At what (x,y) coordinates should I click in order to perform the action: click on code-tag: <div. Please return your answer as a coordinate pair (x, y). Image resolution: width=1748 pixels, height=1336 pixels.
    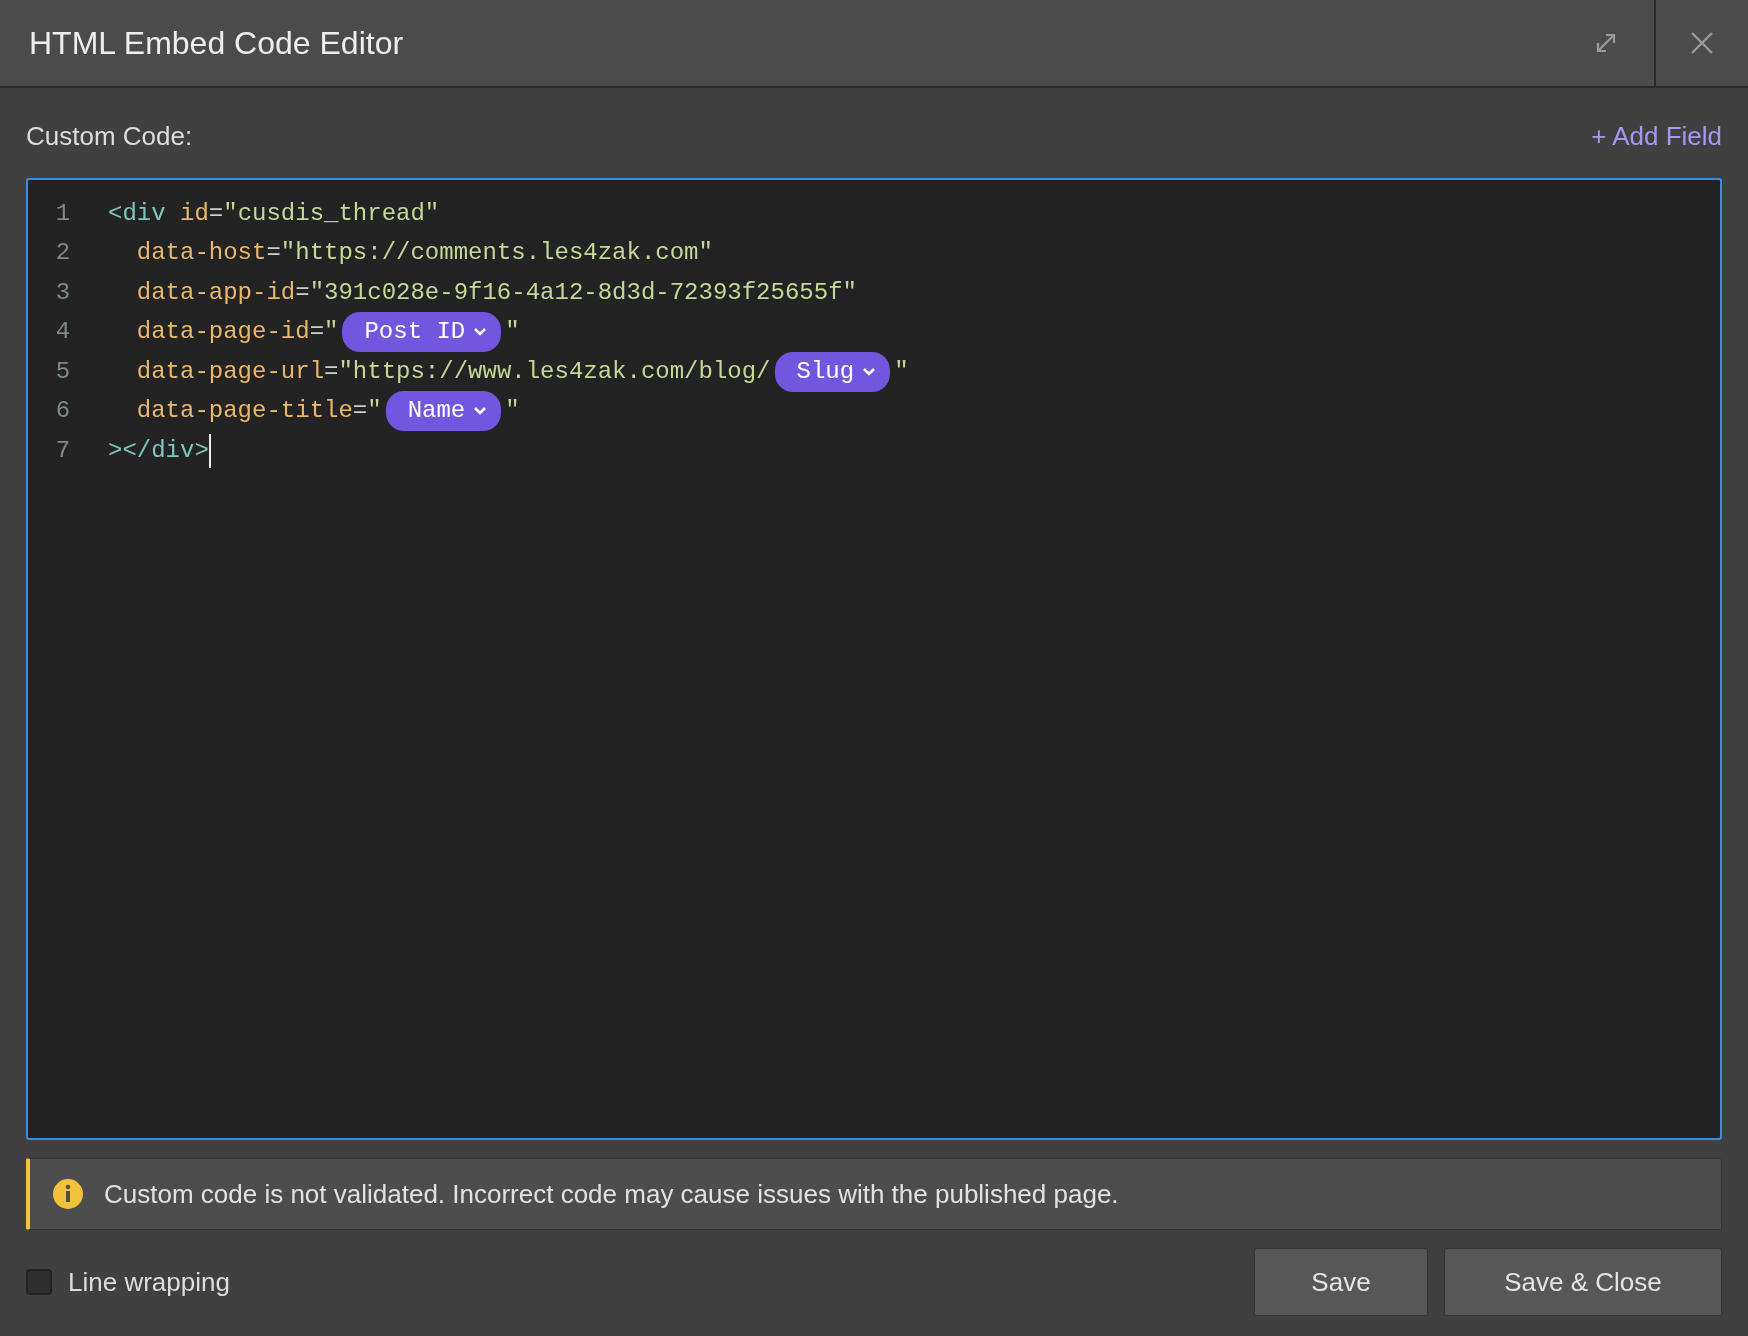
    Looking at the image, I should click on (137, 213).